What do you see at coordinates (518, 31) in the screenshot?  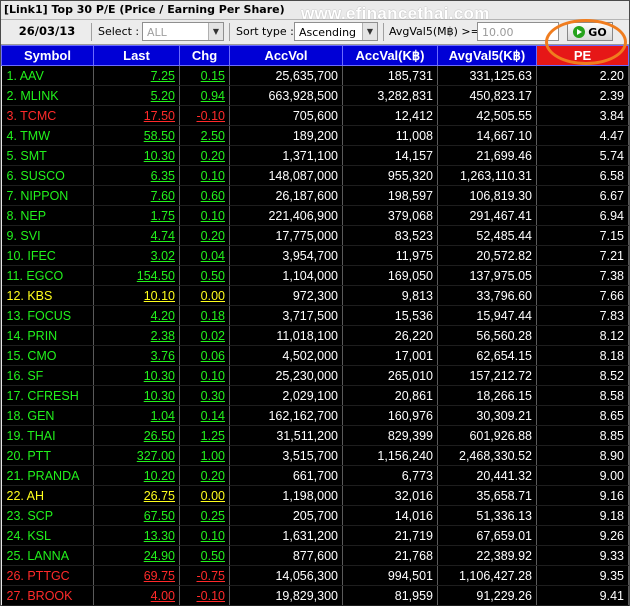 I see `avgval-input: 10.00` at bounding box center [518, 31].